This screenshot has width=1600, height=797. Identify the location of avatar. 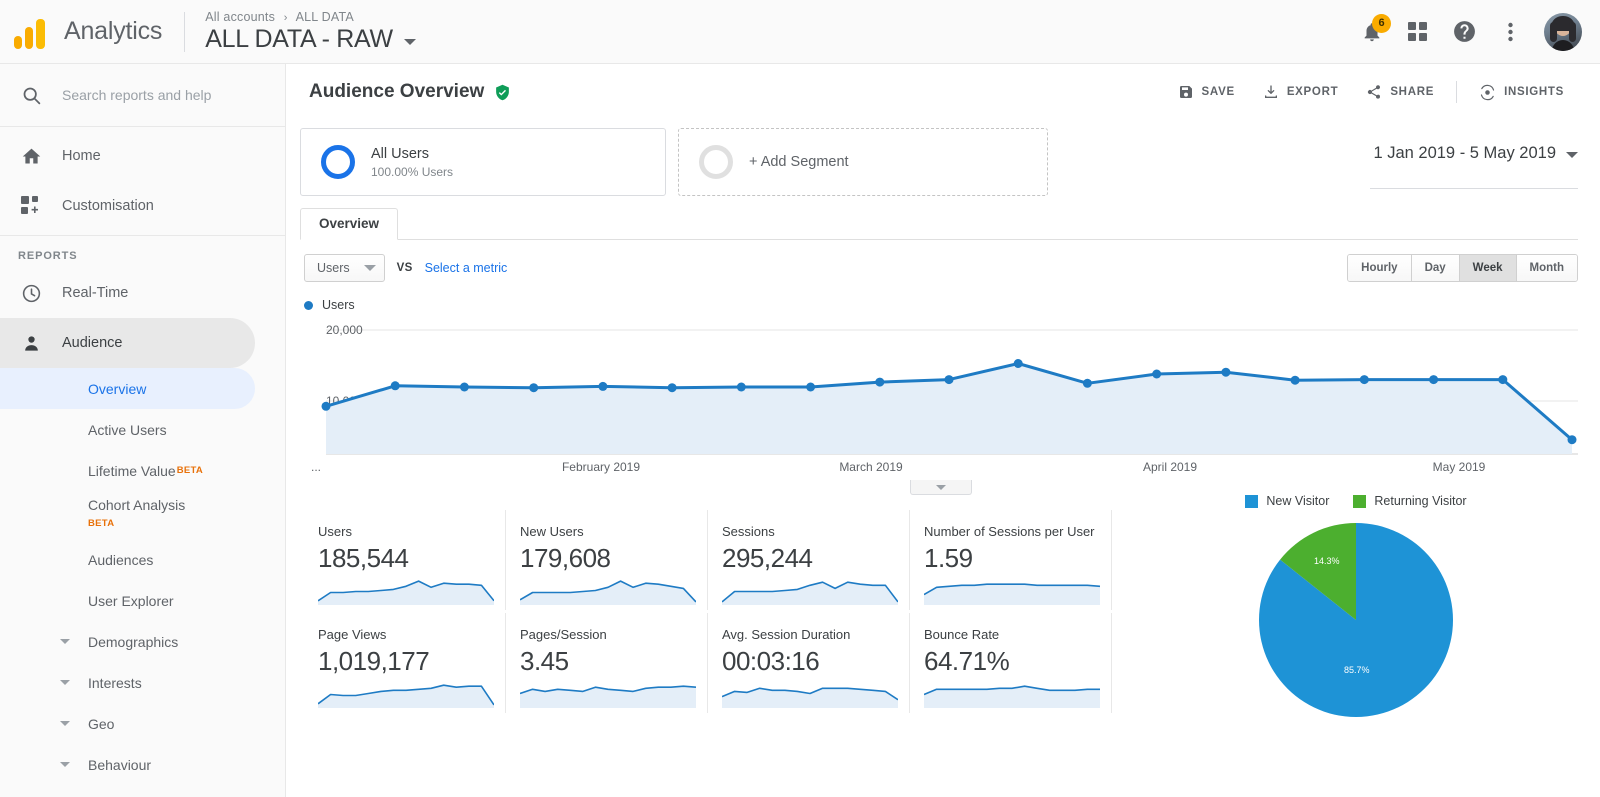
(1563, 31).